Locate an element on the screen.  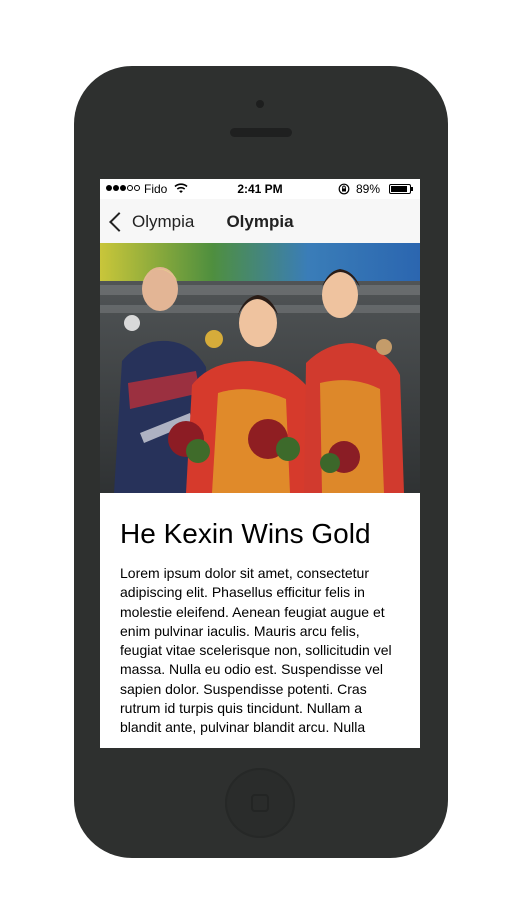
earpiece-speaker is located at coordinates (261, 132).